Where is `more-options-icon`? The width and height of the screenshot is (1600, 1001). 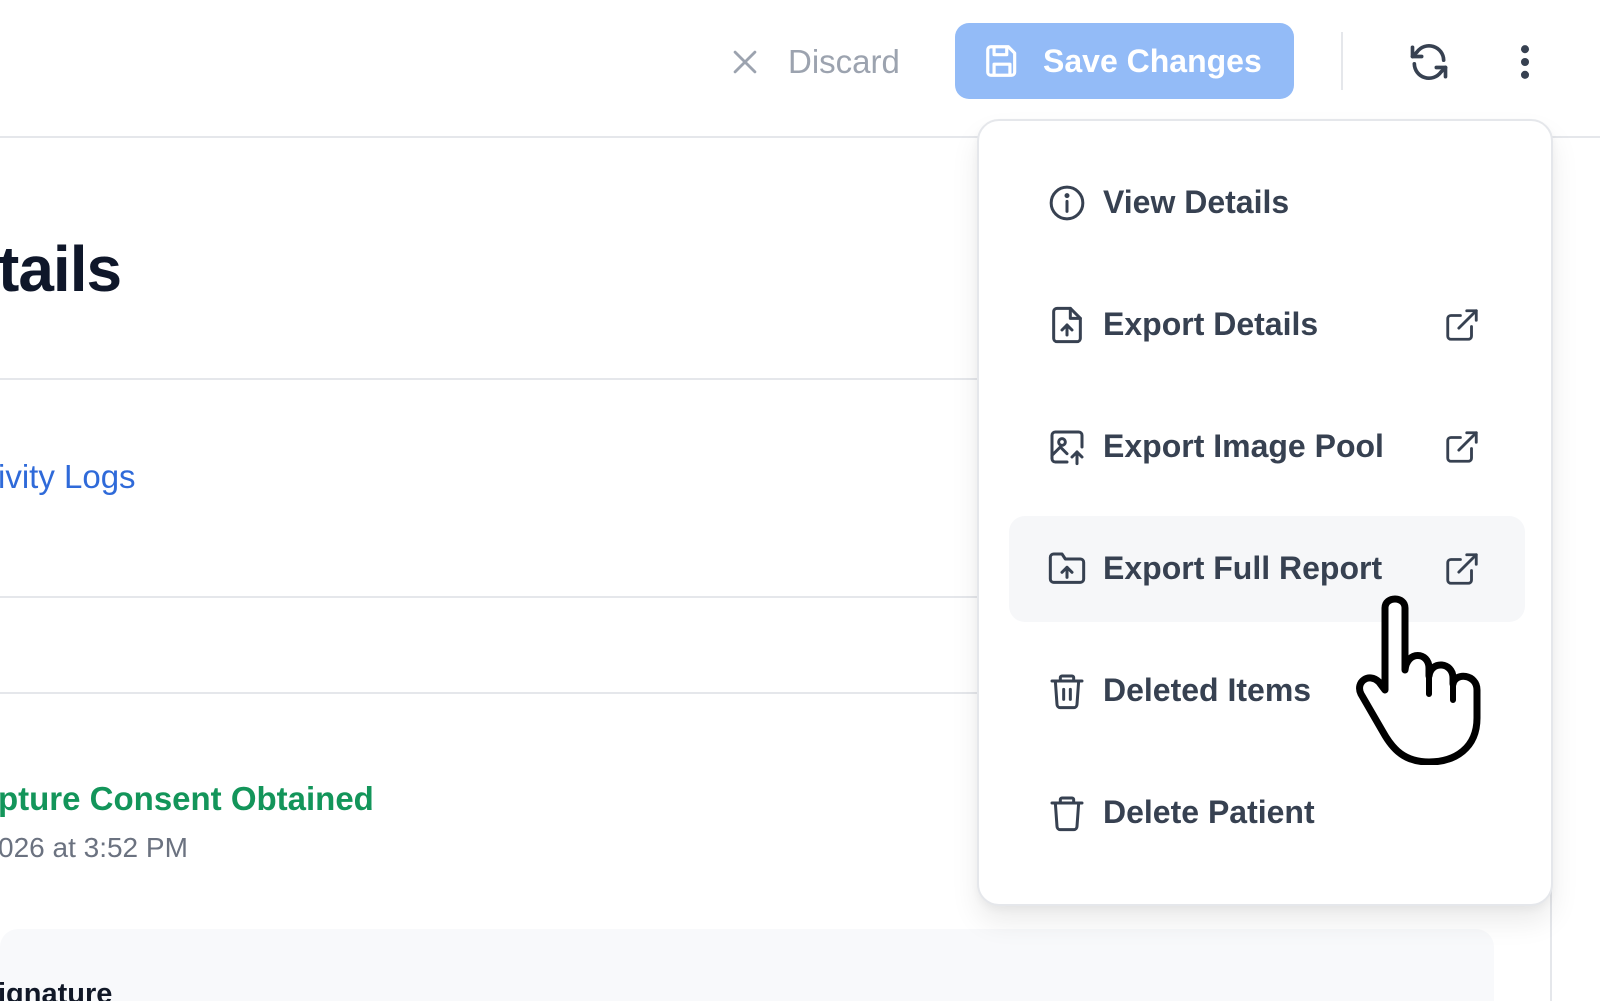 more-options-icon is located at coordinates (1525, 62).